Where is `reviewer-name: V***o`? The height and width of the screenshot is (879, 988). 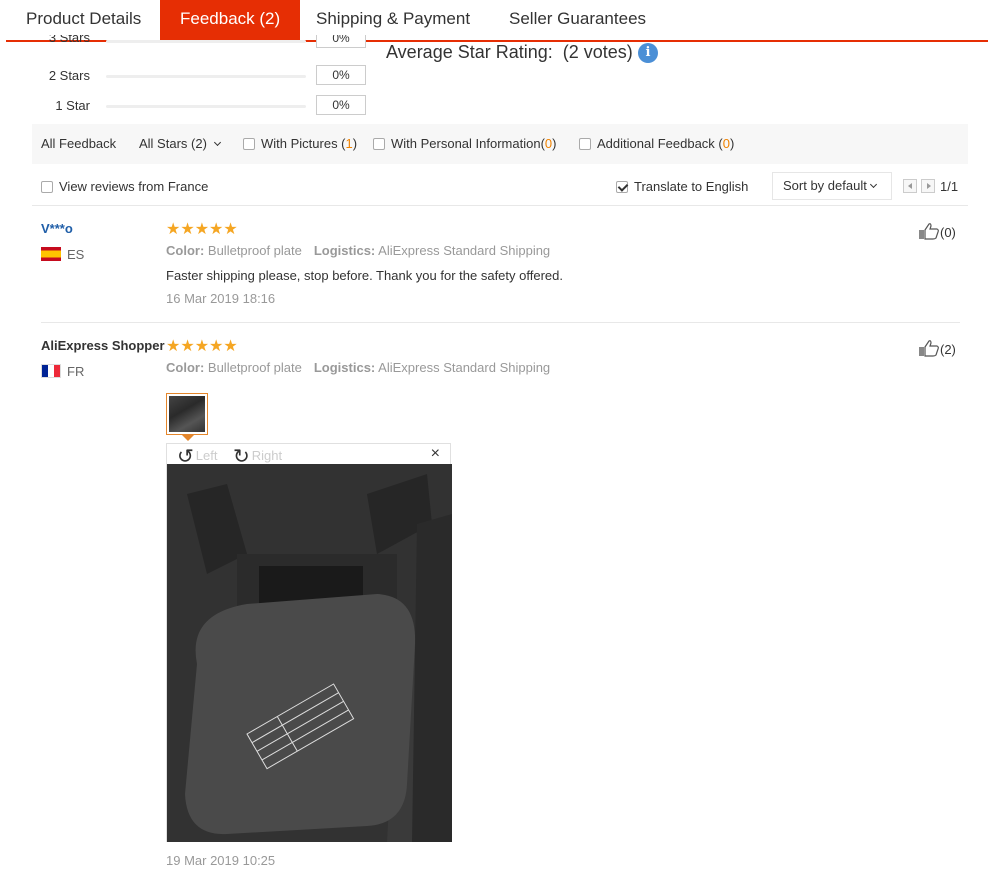 reviewer-name: V***o is located at coordinates (57, 228).